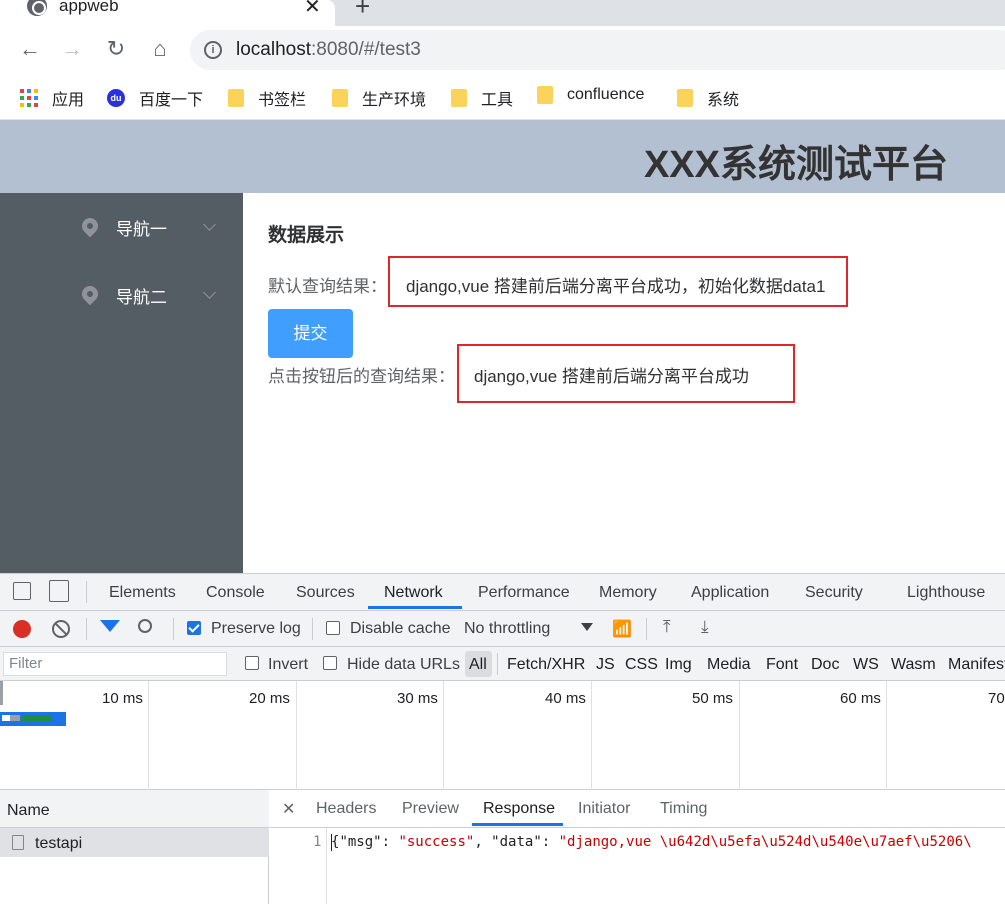 The image size is (1005, 904). What do you see at coordinates (482, 98) in the screenshot?
I see `bookmark-folder: 工具` at bounding box center [482, 98].